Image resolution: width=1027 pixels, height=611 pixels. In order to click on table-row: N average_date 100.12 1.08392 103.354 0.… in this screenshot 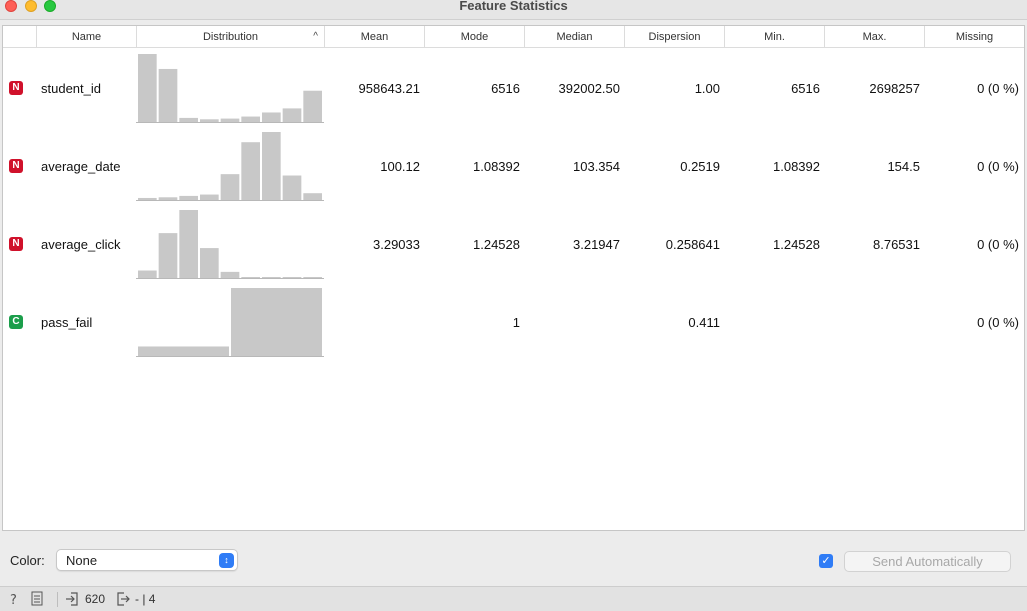, I will do `click(513, 166)`.